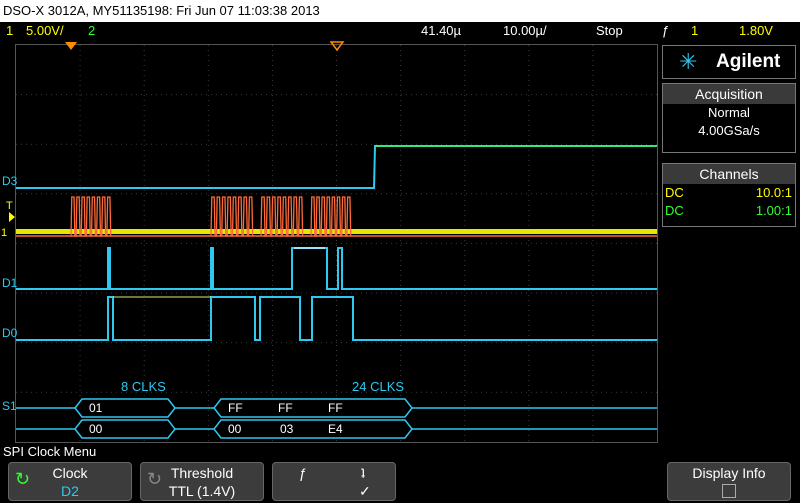 The height and width of the screenshot is (503, 800). Describe the element at coordinates (10, 283) in the screenshot. I see `d1-label: D1` at that location.